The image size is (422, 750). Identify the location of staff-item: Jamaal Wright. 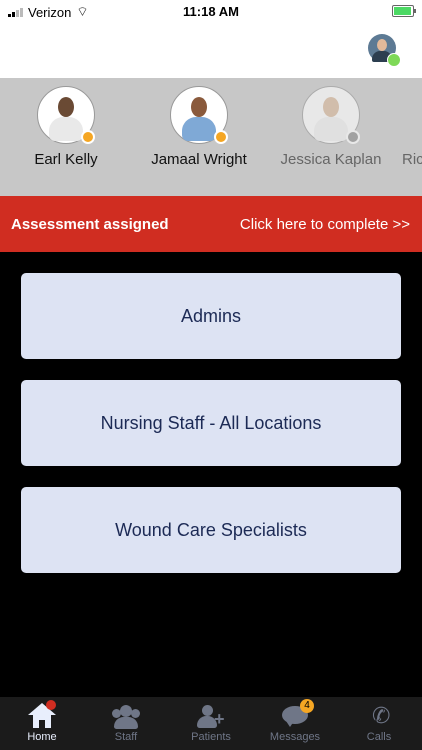
(199, 127).